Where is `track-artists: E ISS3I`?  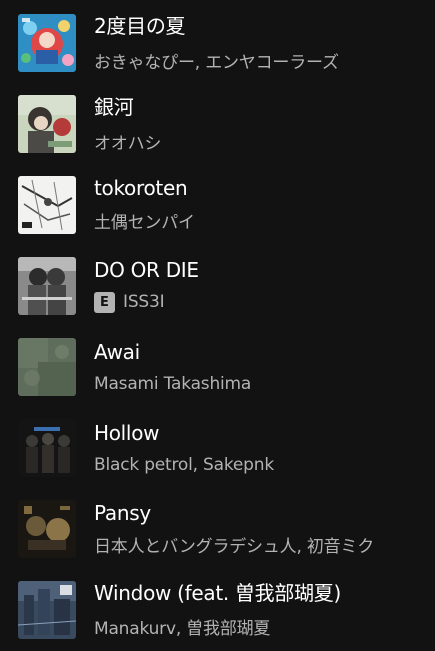
track-artists: E ISS3I is located at coordinates (129, 302).